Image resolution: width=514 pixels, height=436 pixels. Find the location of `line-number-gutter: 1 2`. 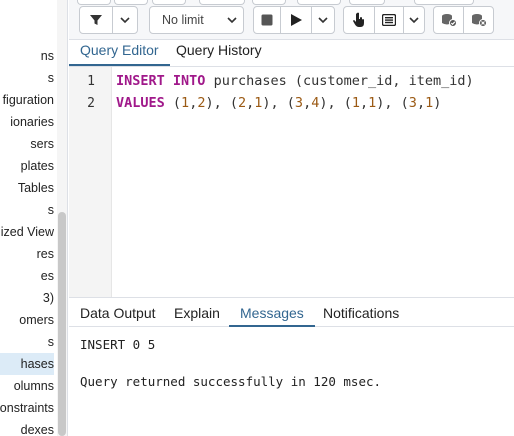

line-number-gutter: 1 2 is located at coordinates (90, 182).